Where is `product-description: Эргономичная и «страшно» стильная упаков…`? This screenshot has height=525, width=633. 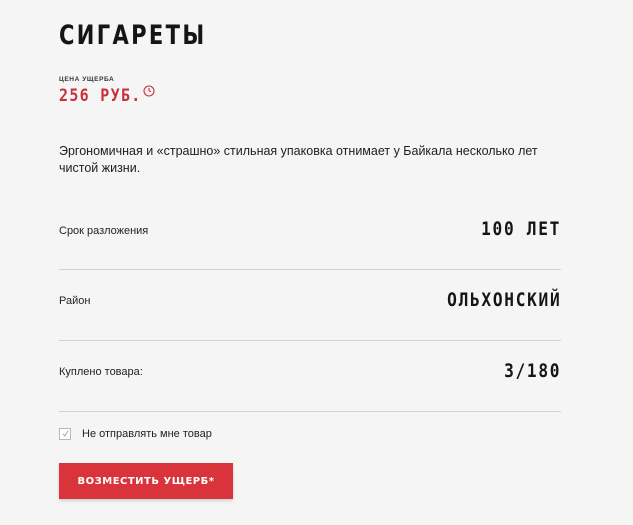 product-description: Эргономичная и «страшно» стильная упаков… is located at coordinates (298, 159).